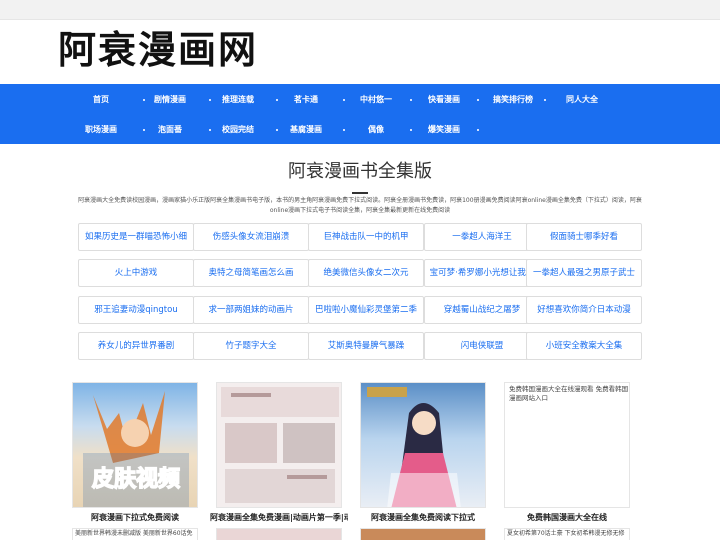 The height and width of the screenshot is (540, 720). I want to click on title-underline, so click(360, 193).